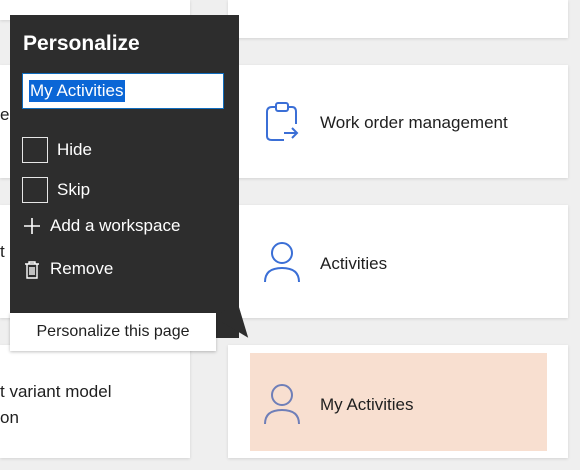 Image resolution: width=580 pixels, height=470 pixels. I want to click on plus-icon, so click(32, 226).